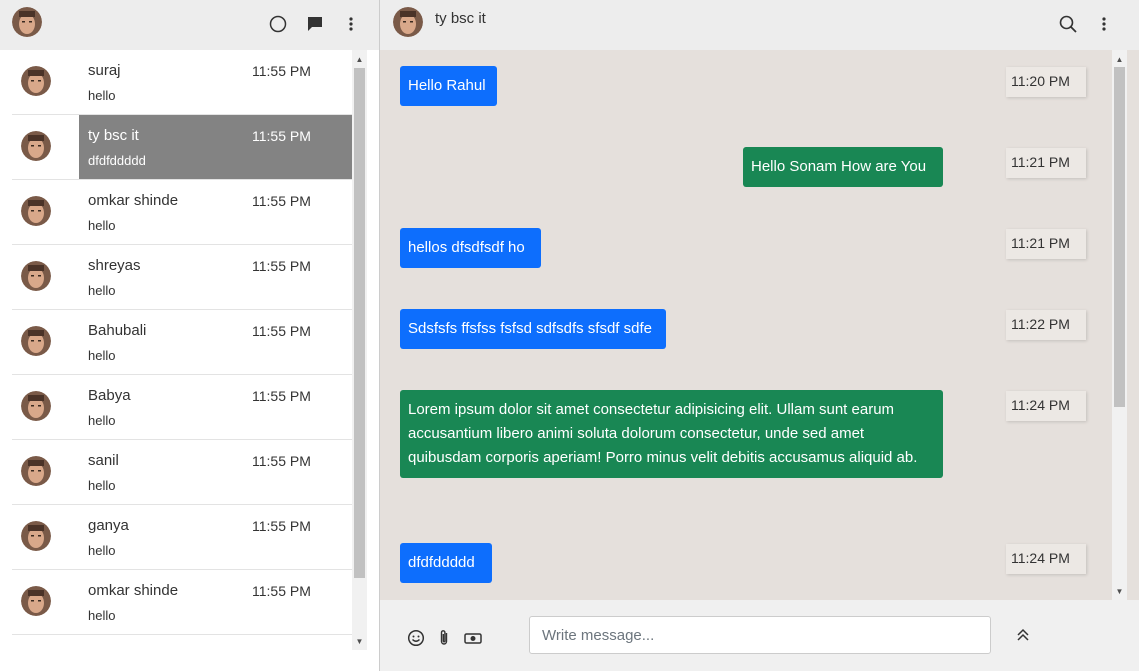 The width and height of the screenshot is (1139, 671). I want to click on message-bubble: Sdsfsfs ffsfss fsfsd sdfsdfs sfsdf sdfe, so click(533, 329).